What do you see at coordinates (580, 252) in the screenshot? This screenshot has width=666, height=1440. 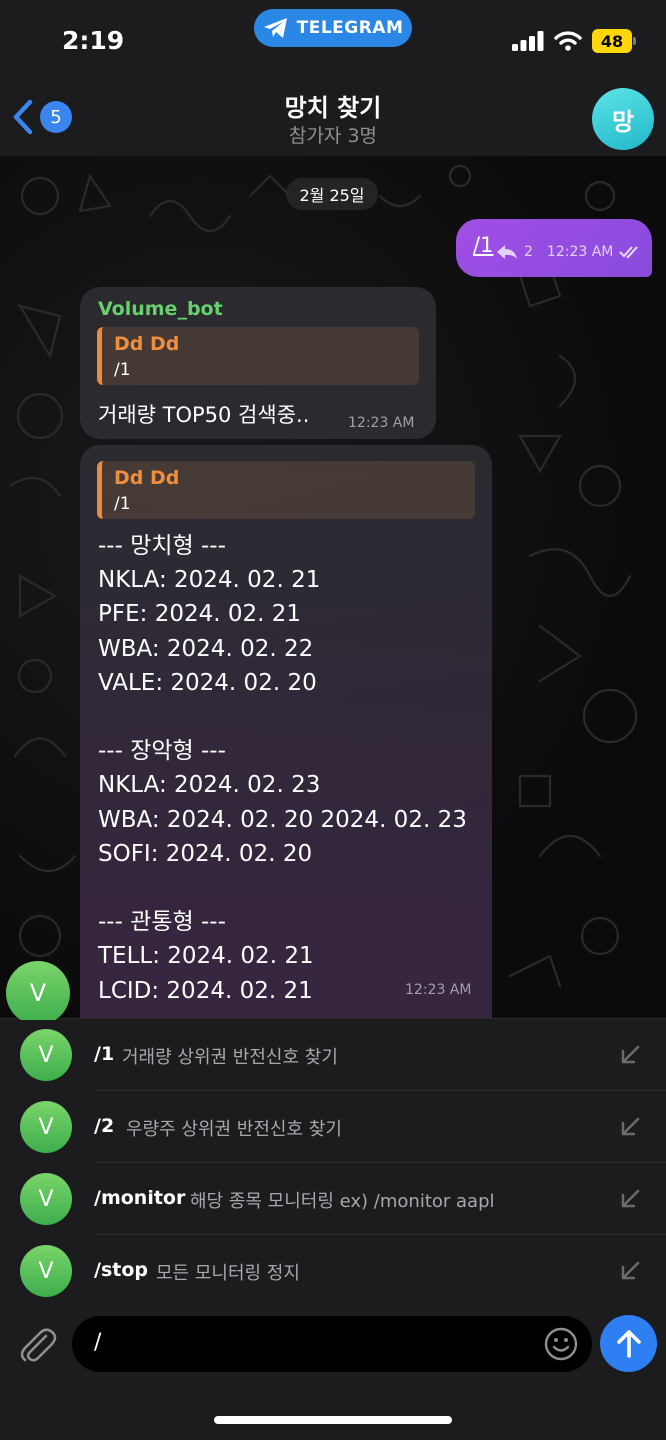 I see `outgoing-time: 12:23 AM` at bounding box center [580, 252].